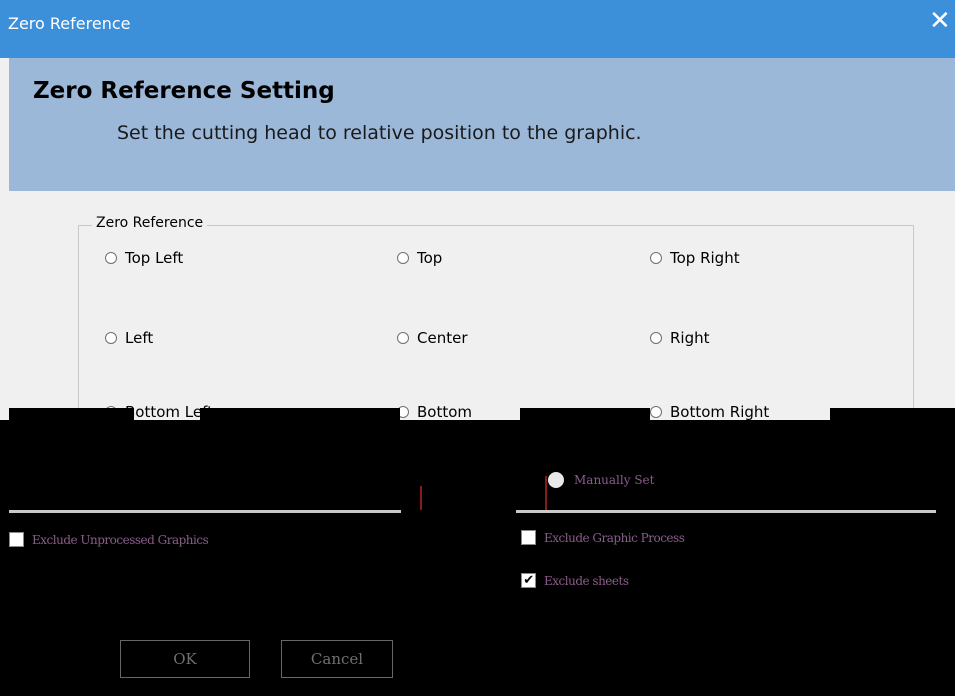  I want to click on radio-left: Left, so click(129, 338).